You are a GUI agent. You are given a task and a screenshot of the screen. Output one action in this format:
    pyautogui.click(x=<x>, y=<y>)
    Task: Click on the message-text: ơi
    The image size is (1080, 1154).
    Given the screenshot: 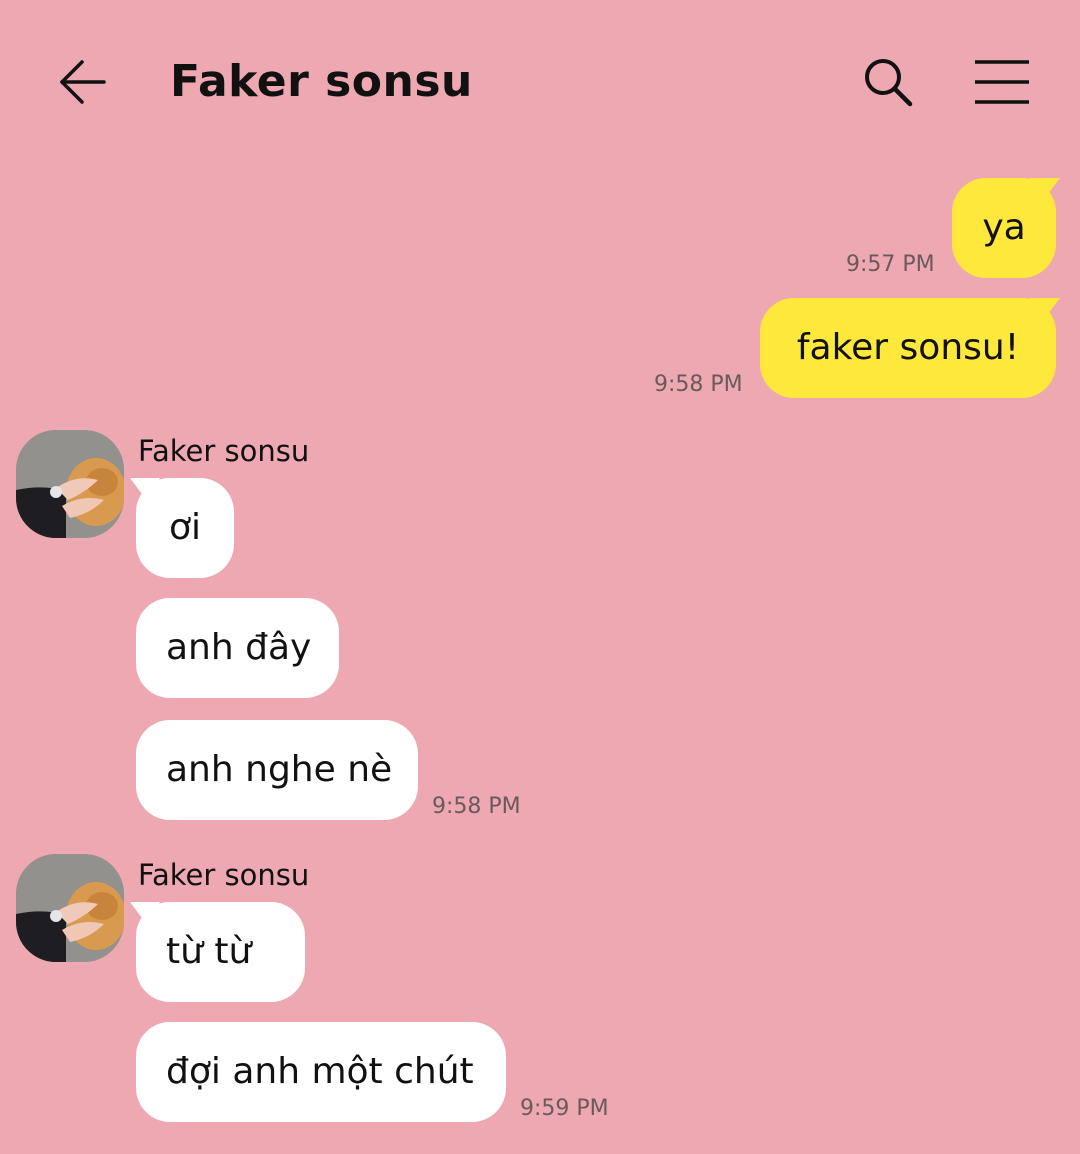 What is the action you would take?
    pyautogui.click(x=185, y=527)
    